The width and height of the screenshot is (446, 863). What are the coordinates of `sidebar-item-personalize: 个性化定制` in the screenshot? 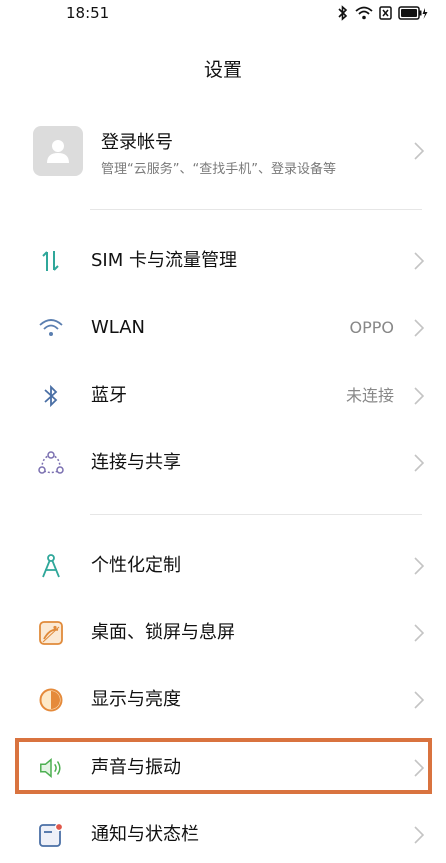 It's located at (223, 566).